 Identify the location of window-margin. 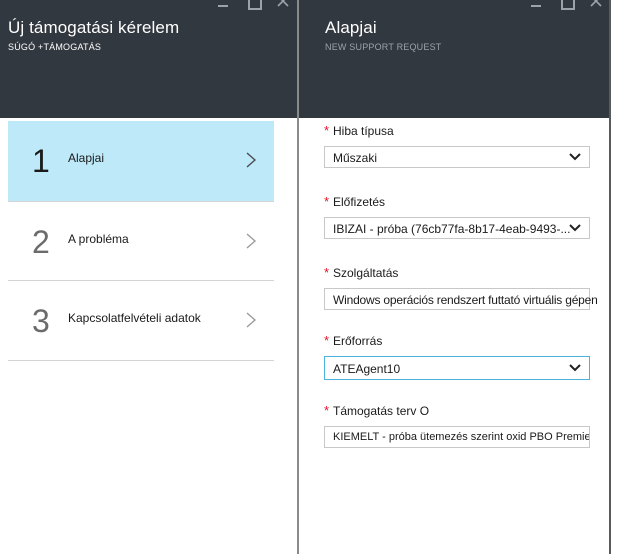
(614, 277).